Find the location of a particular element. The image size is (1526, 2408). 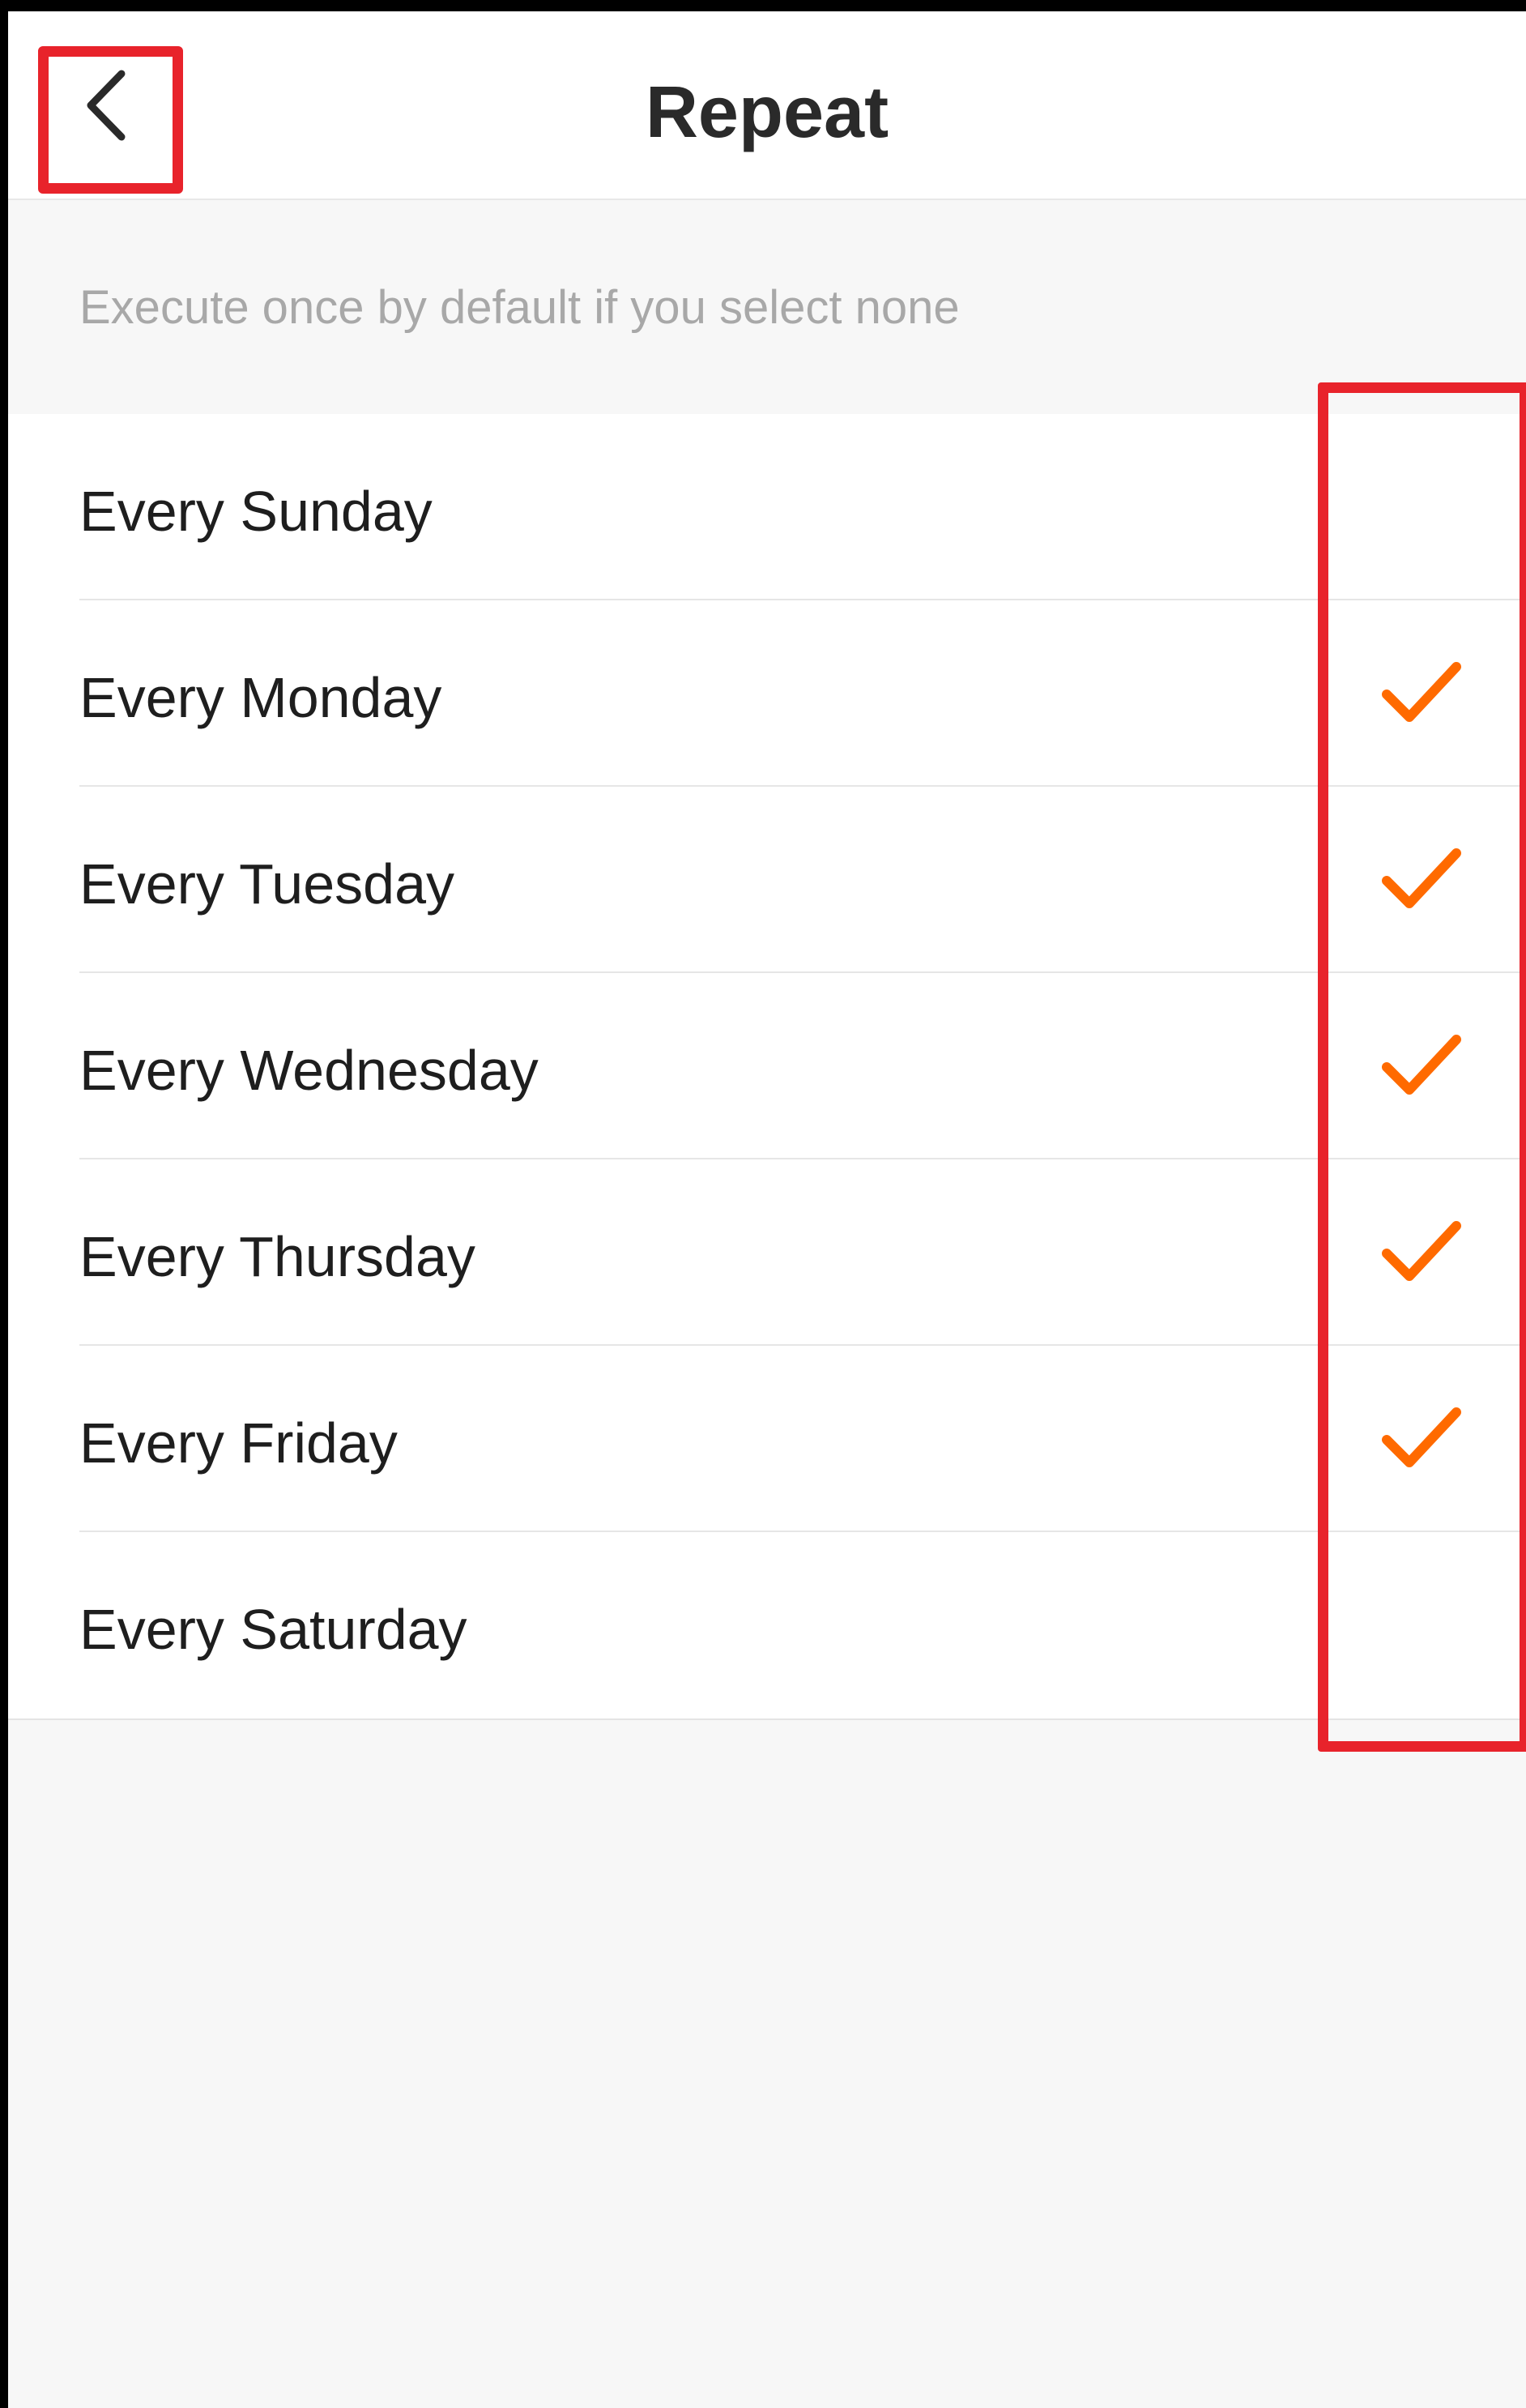

day-label: Every Friday is located at coordinates (239, 1443).